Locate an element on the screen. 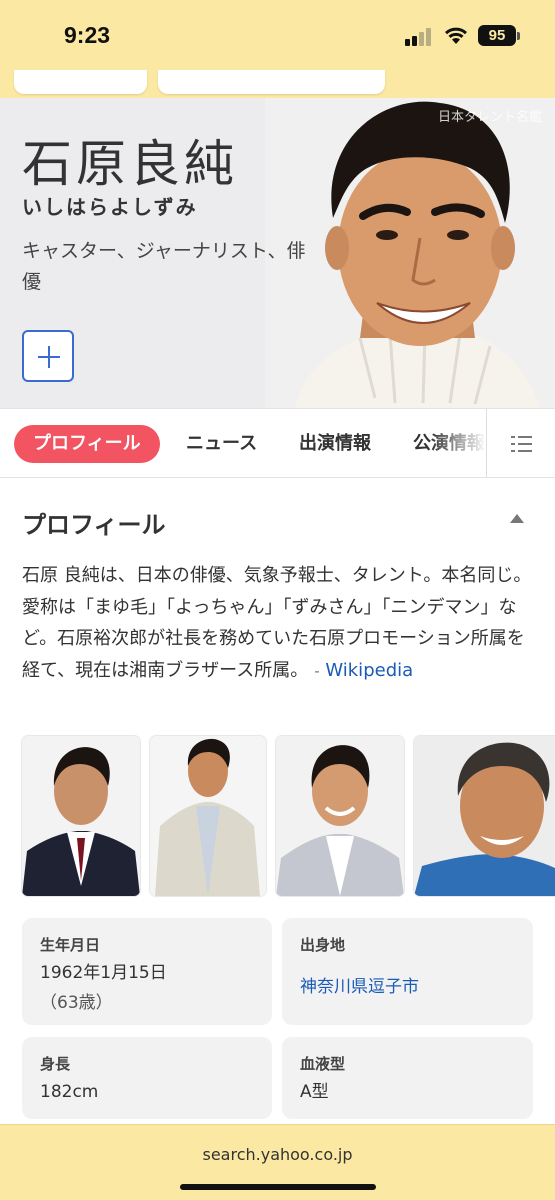 The width and height of the screenshot is (555, 1200). tab-appearances: 出演情報 is located at coordinates (335, 444).